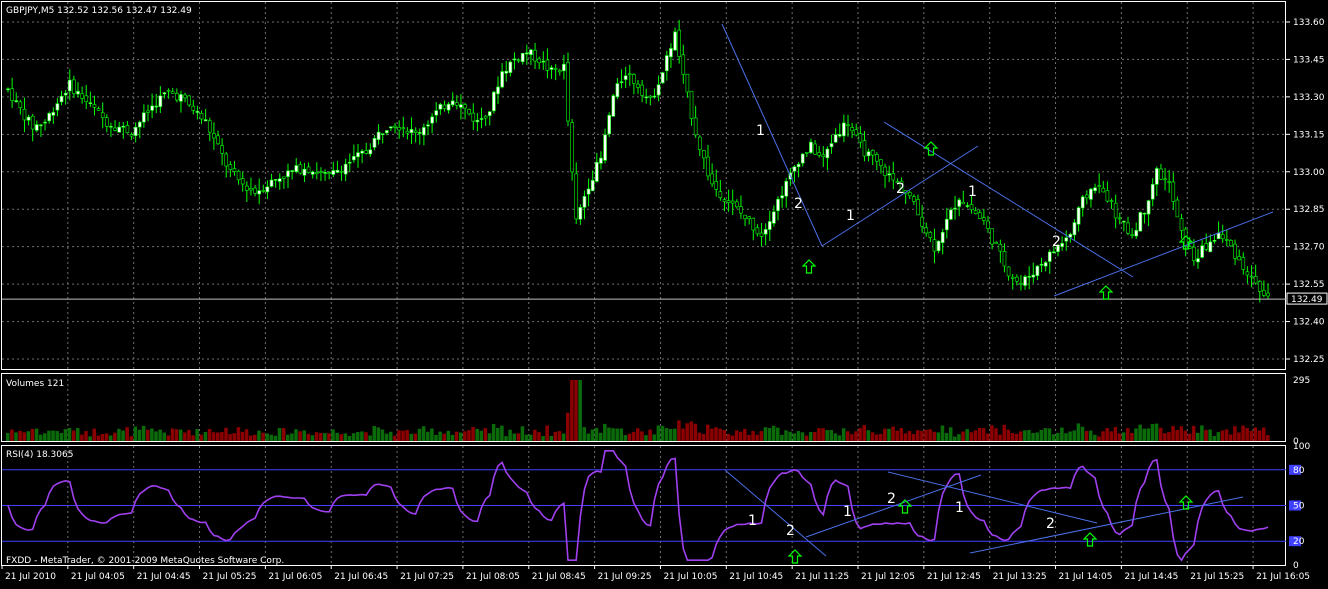  What do you see at coordinates (1299, 471) in the screenshot?
I see `rsi-tick-label: 80` at bounding box center [1299, 471].